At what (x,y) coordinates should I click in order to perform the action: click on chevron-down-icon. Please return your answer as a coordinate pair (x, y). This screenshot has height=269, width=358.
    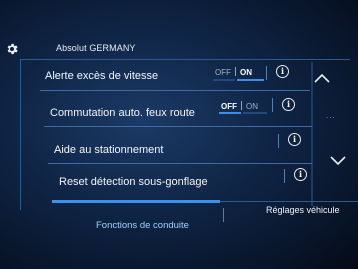
    Looking at the image, I should click on (338, 161).